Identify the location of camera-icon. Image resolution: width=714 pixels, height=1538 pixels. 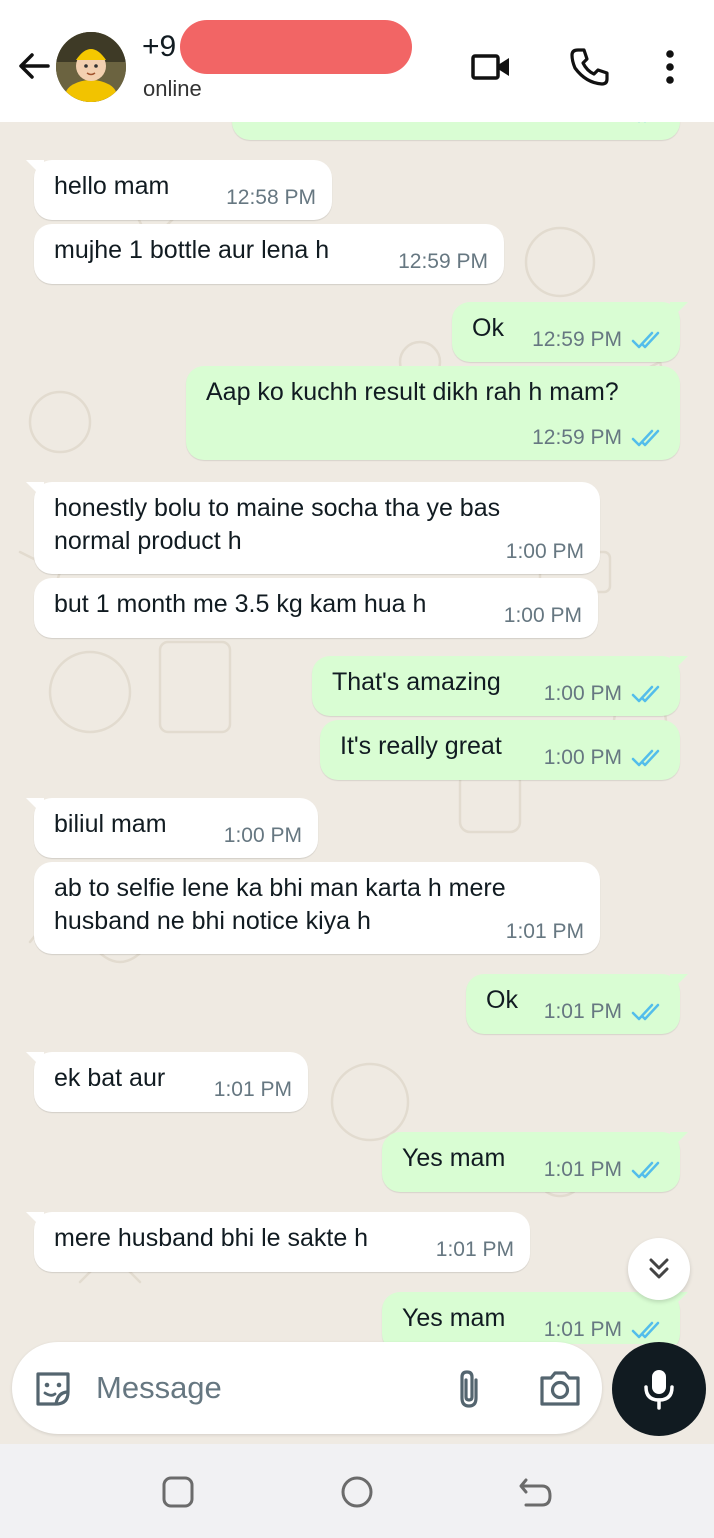
(560, 1388).